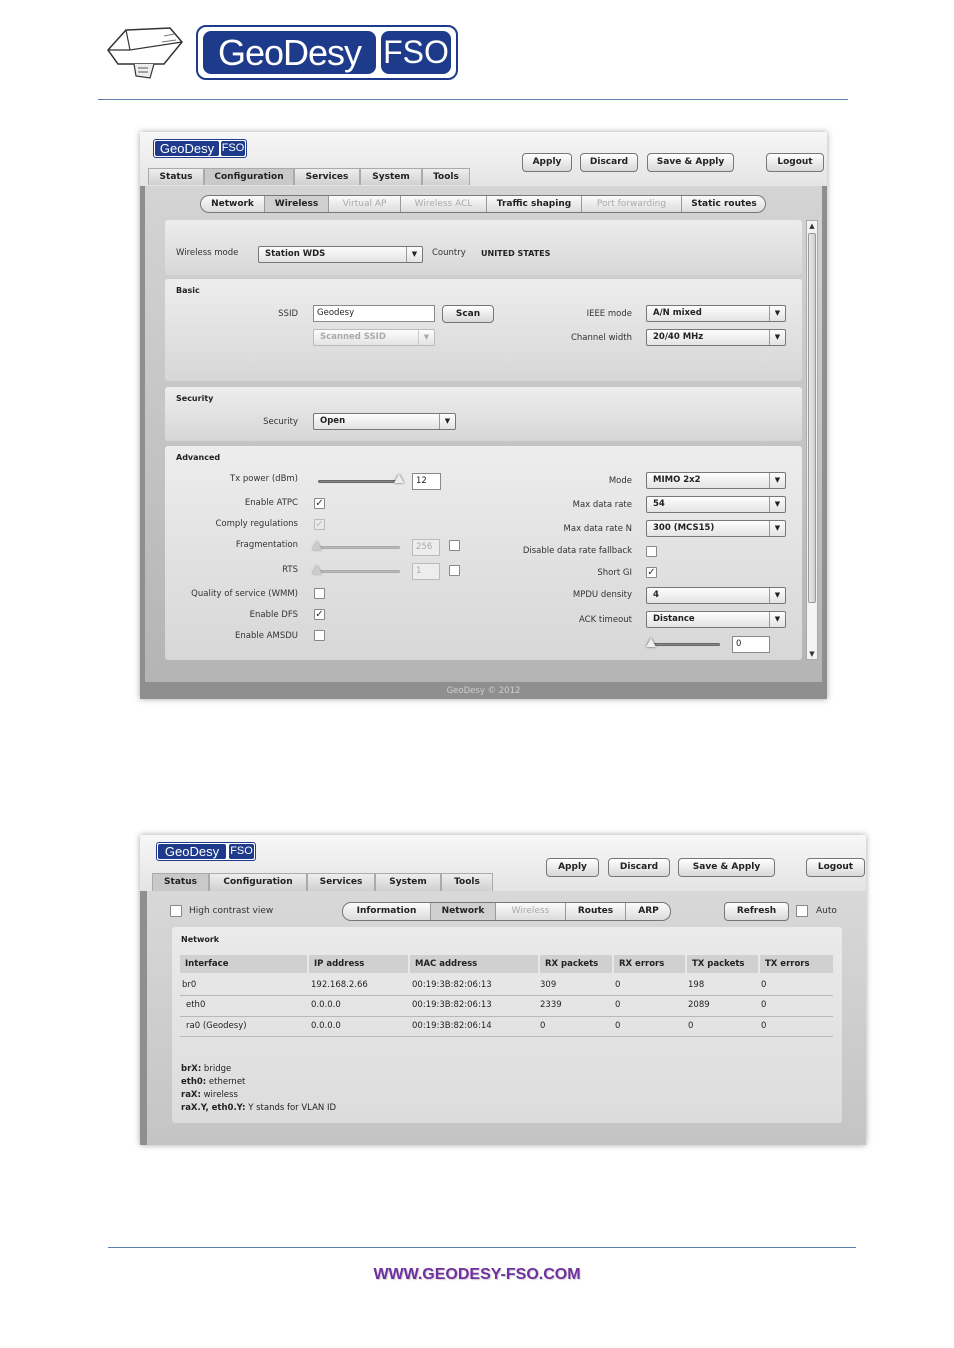 This screenshot has height=1348, width=954. I want to click on scanned-ssid-select: Scanned SSID ▼, so click(374, 337).